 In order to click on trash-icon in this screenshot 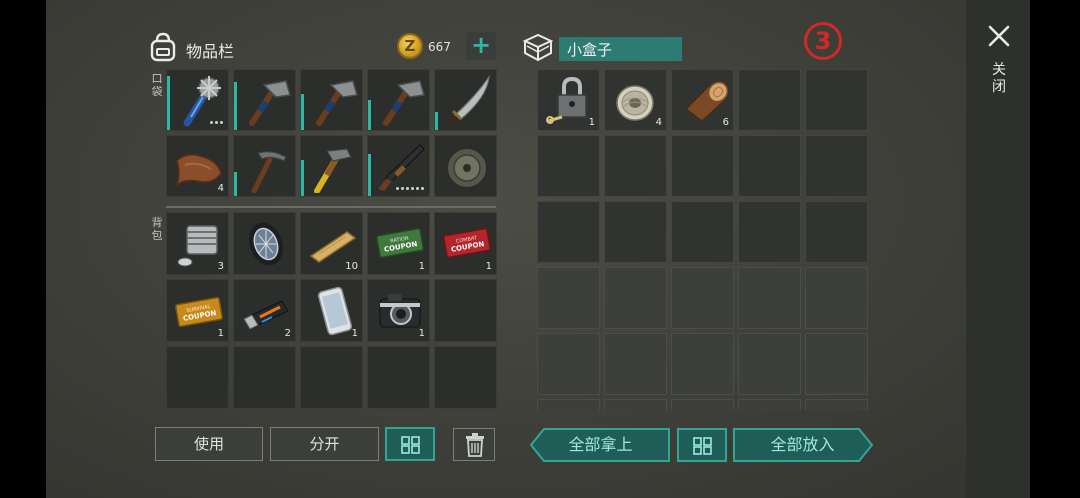, I will do `click(475, 445)`.